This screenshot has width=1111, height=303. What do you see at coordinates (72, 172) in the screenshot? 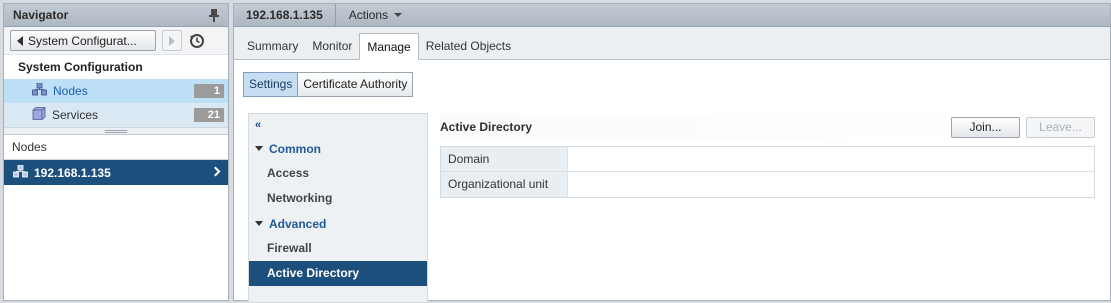
I see `node-label: 192.168.1.135` at bounding box center [72, 172].